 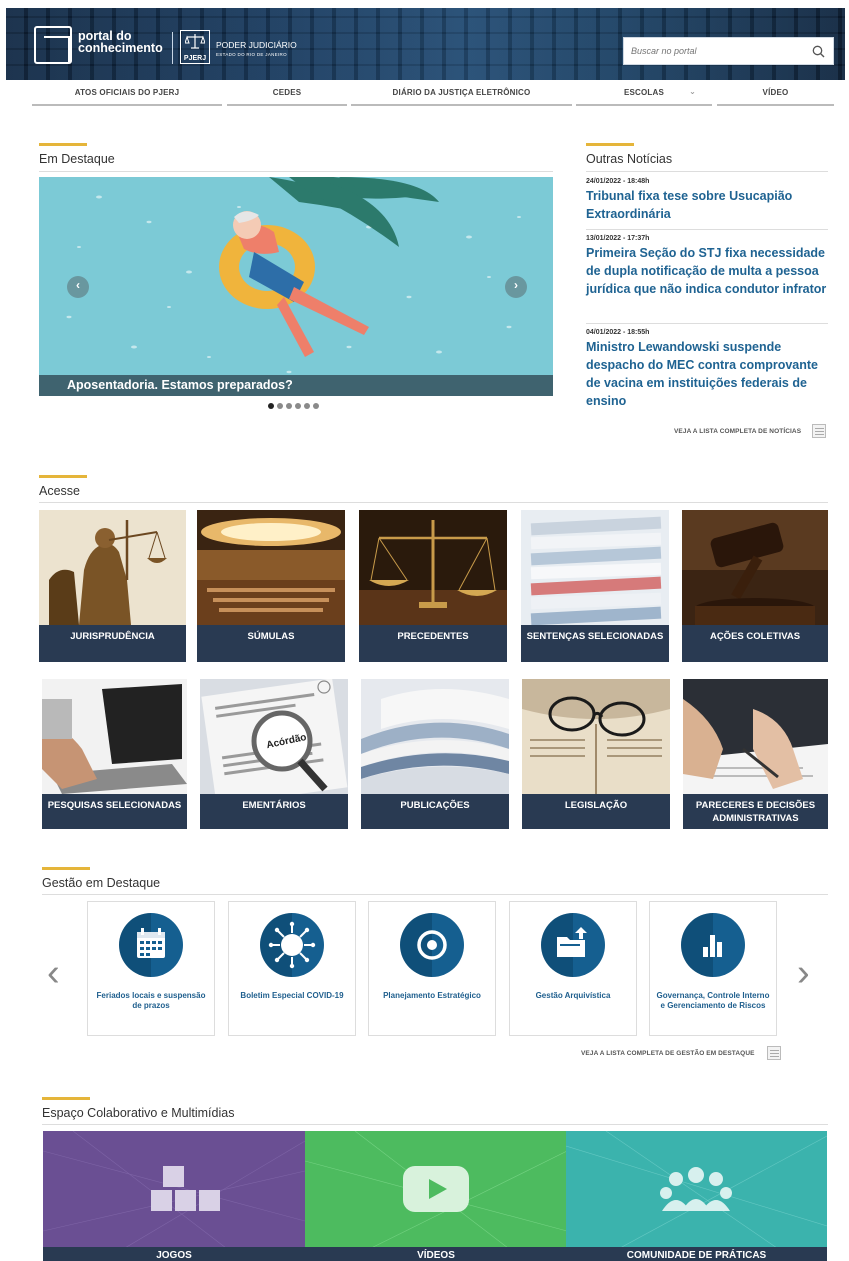 I want to click on tile-legislacao: LEGISLAÇÃO, so click(x=596, y=754).